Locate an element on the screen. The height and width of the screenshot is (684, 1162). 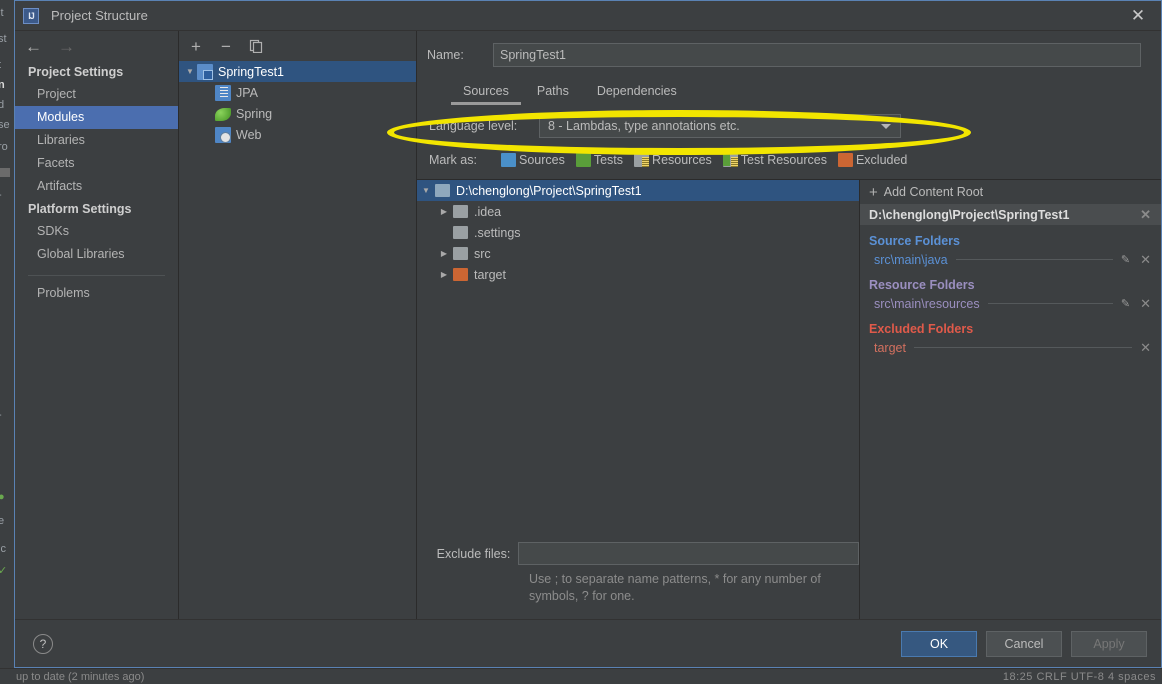
mark-as-excluded-label: Excluded is located at coordinates (881, 160).